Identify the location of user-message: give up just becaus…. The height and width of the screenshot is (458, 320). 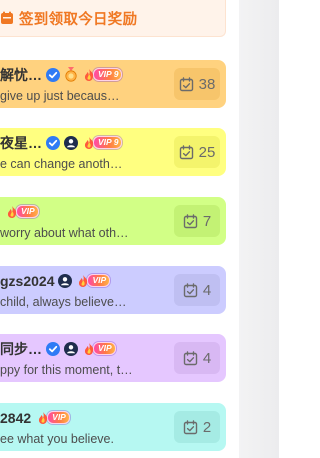
(60, 96).